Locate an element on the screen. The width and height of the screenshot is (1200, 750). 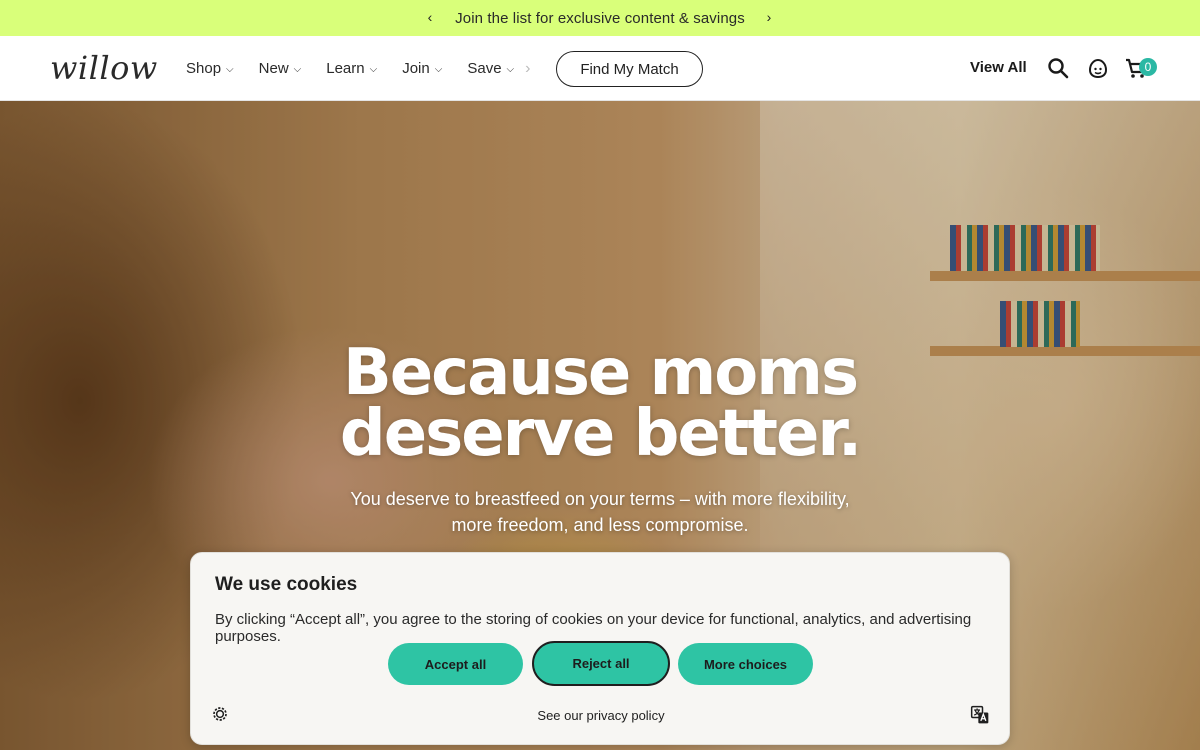
nav-scroll-right-icon: › is located at coordinates (527, 69).